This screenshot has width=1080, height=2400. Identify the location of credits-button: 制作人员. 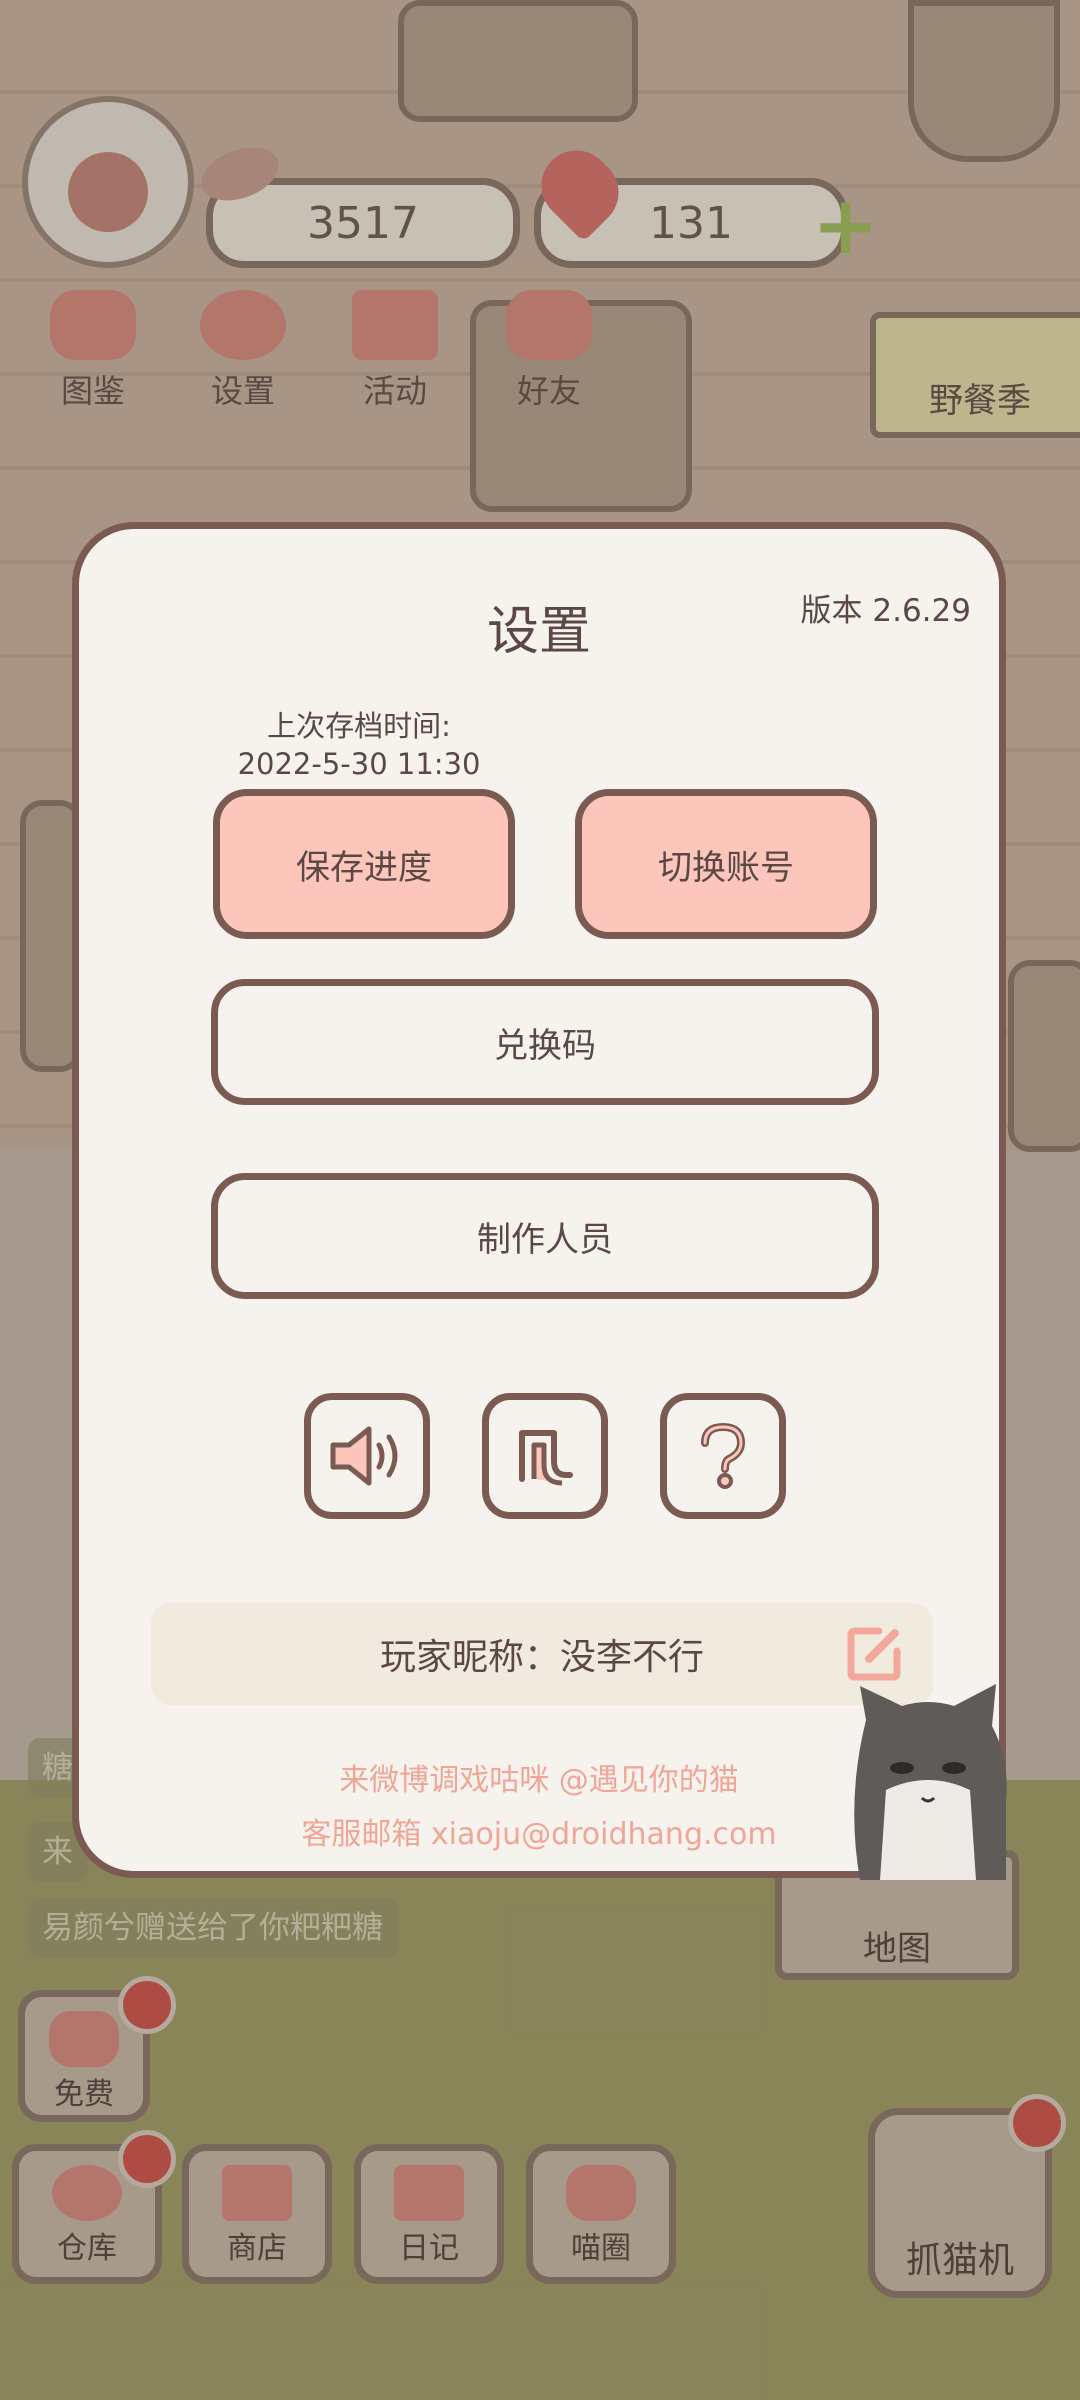
(545, 1236).